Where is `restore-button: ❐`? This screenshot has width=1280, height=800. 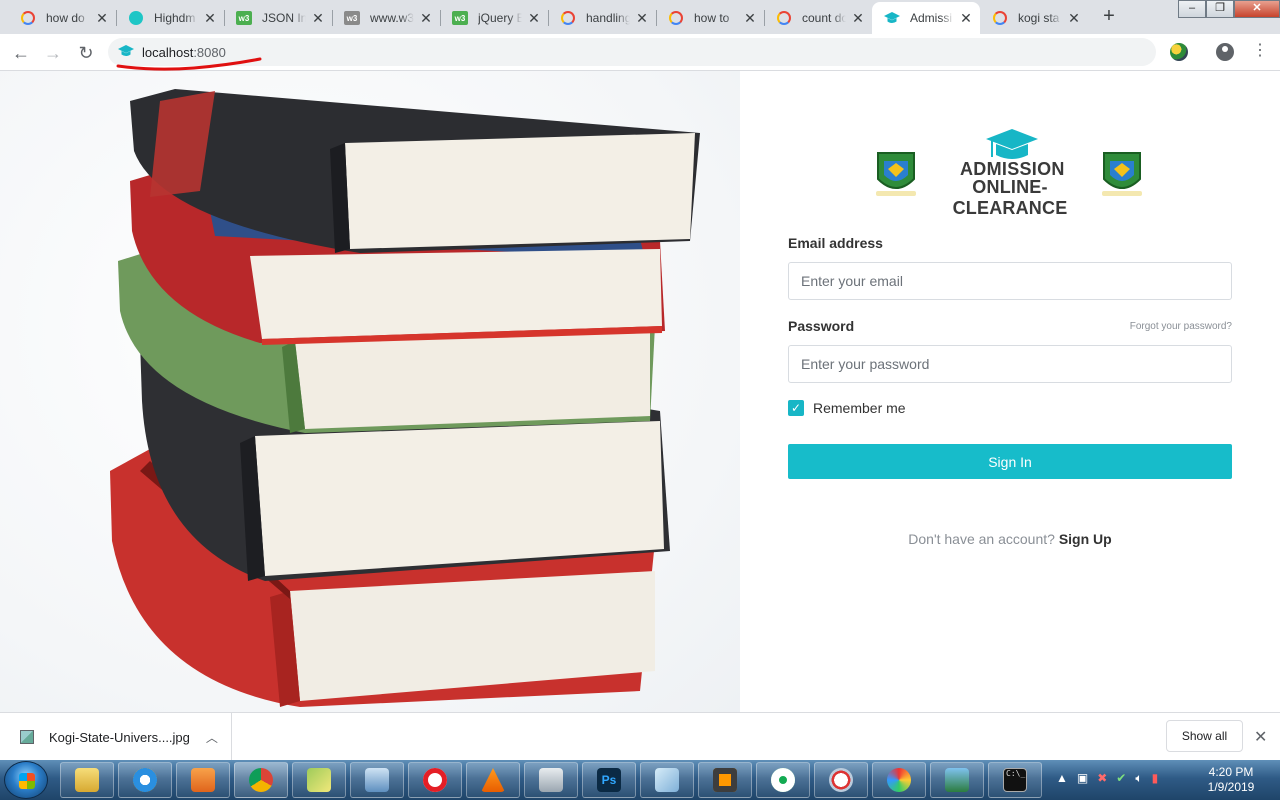
restore-button: ❐ is located at coordinates (1220, 9).